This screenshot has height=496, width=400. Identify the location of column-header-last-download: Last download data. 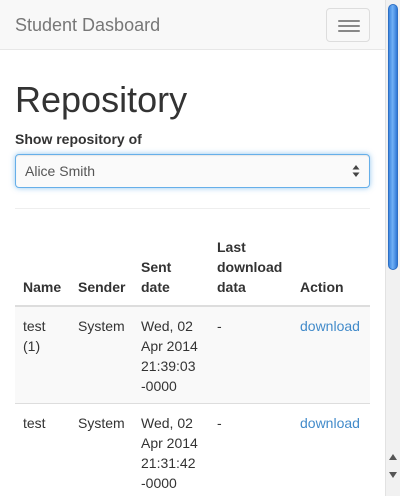
(249, 267).